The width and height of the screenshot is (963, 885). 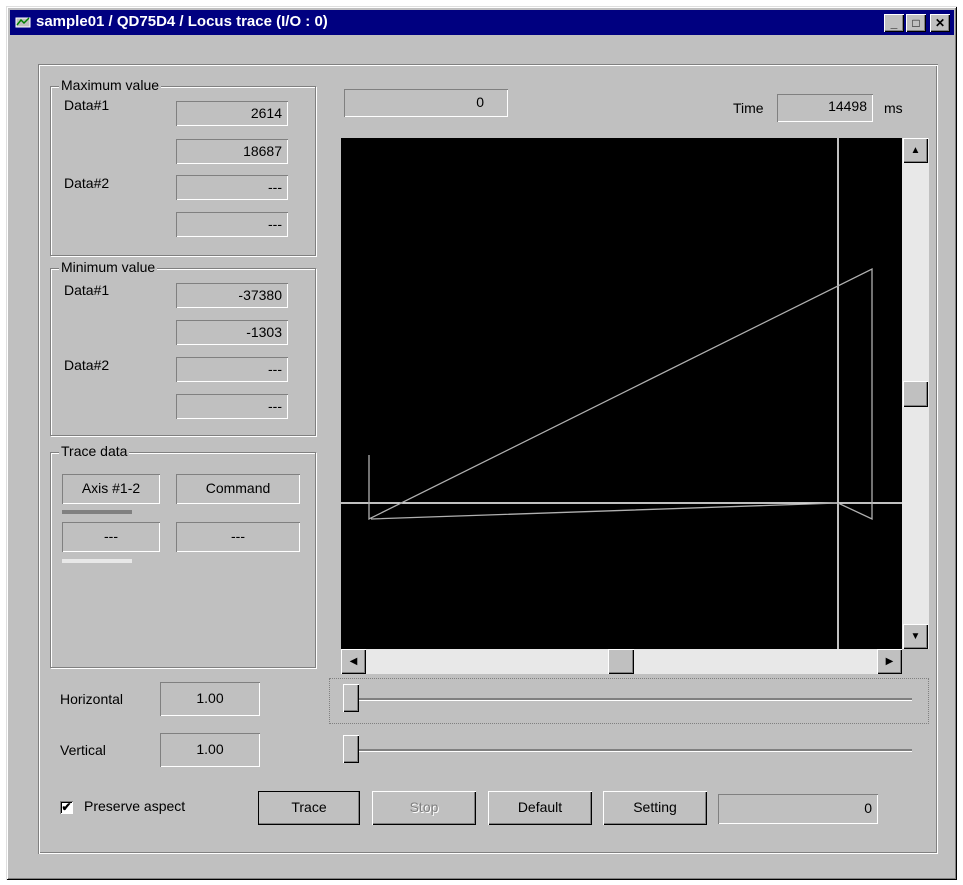 I want to click on scroll-down-button: ▼, so click(x=915, y=636).